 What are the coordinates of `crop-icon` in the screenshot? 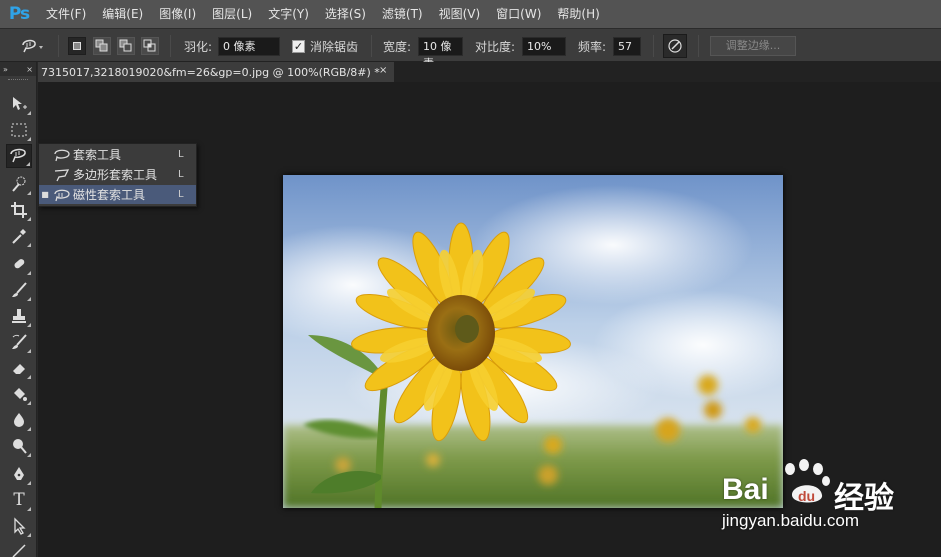 It's located at (19, 210).